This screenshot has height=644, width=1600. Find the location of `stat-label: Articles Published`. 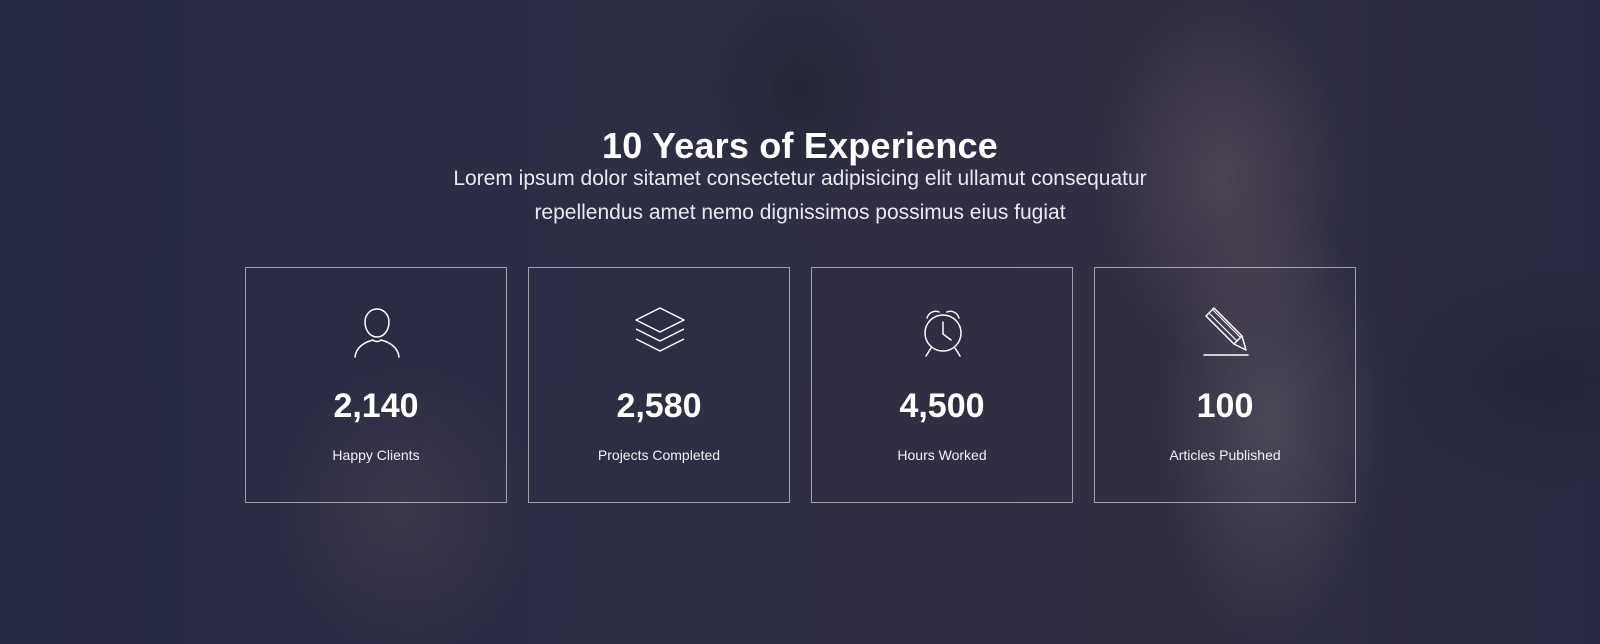

stat-label: Articles Published is located at coordinates (1225, 455).